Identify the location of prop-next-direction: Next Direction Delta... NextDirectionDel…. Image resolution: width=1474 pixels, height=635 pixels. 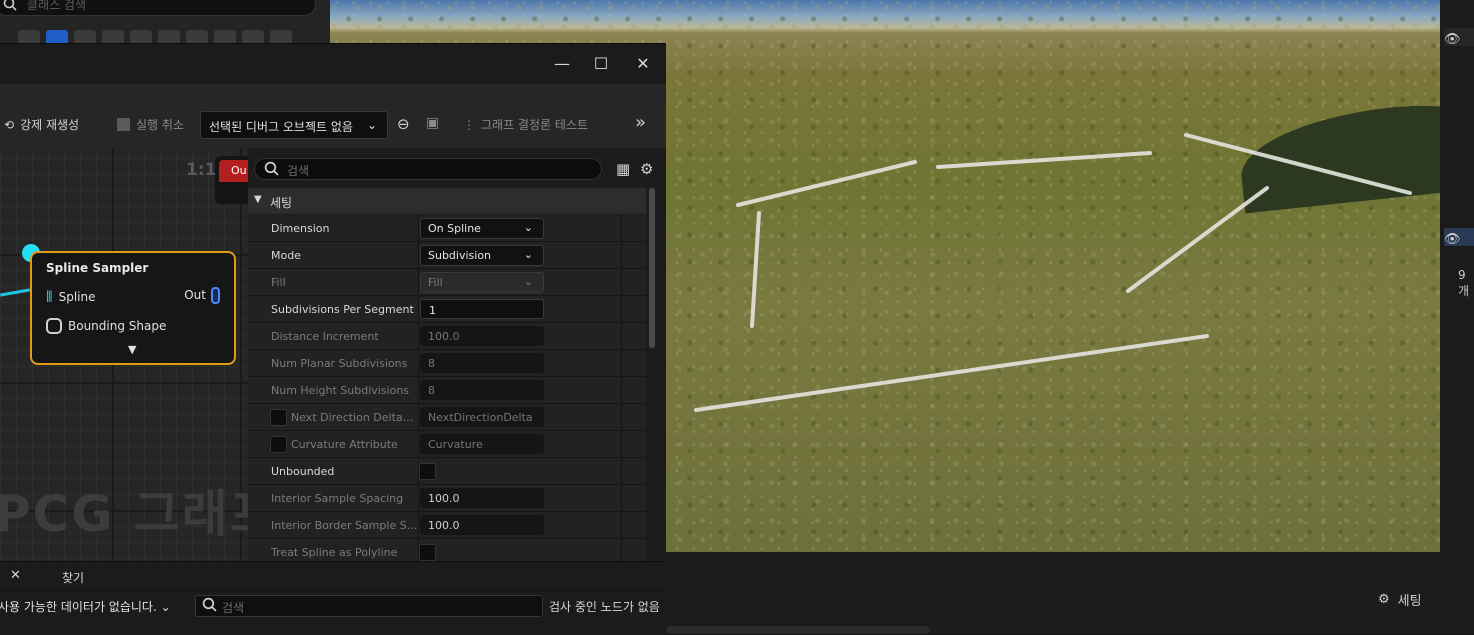
(447, 417).